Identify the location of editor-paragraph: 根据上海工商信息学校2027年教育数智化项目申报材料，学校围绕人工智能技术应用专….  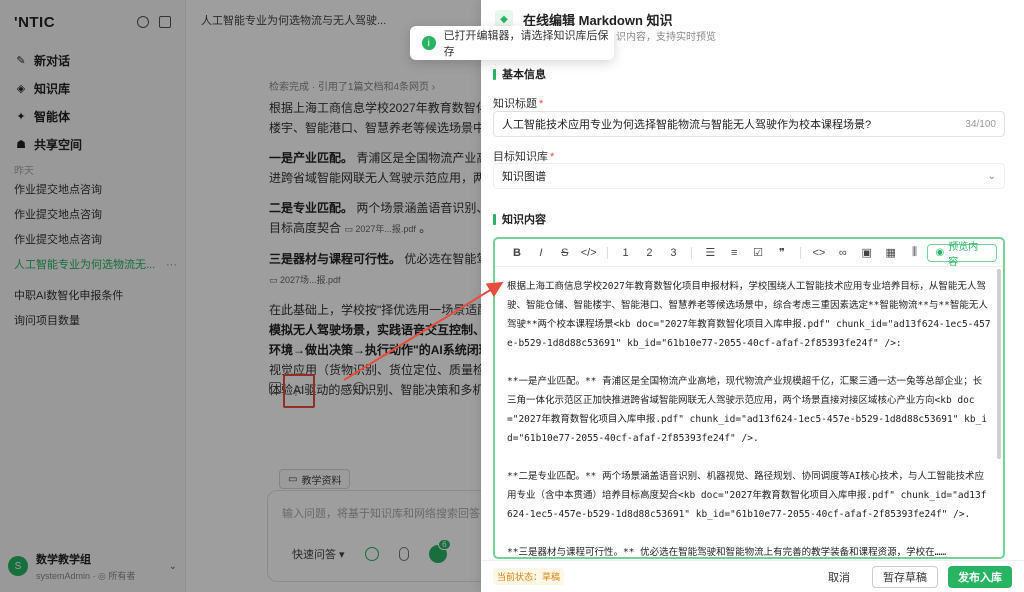
(749, 315).